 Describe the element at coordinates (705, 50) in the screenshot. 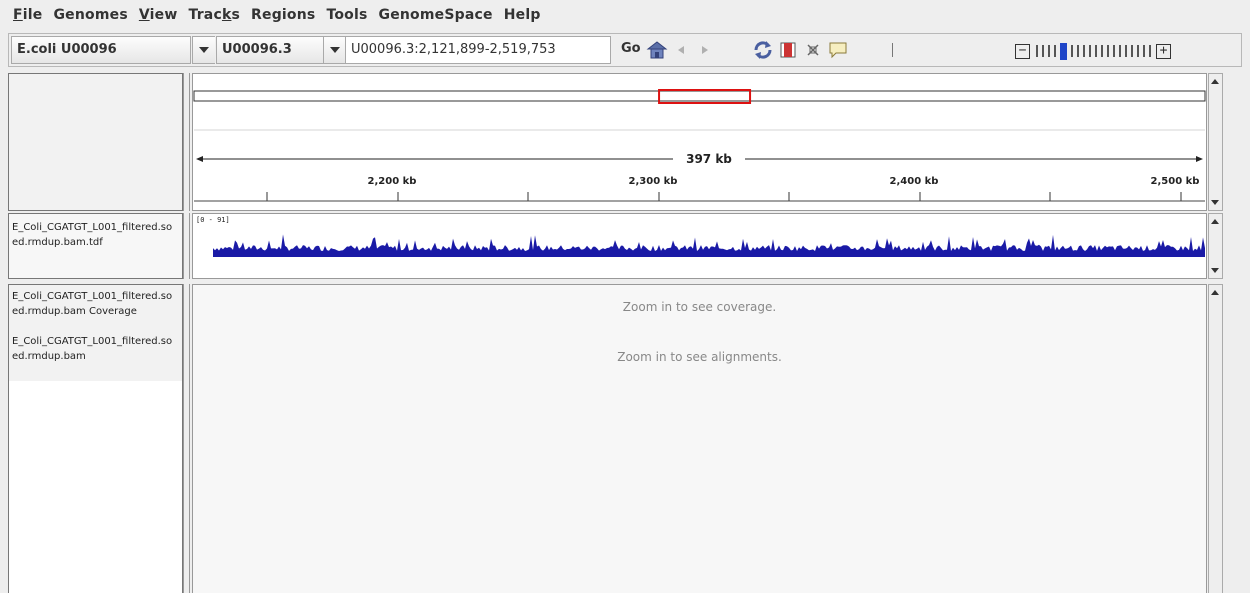

I see `forward-icon` at that location.